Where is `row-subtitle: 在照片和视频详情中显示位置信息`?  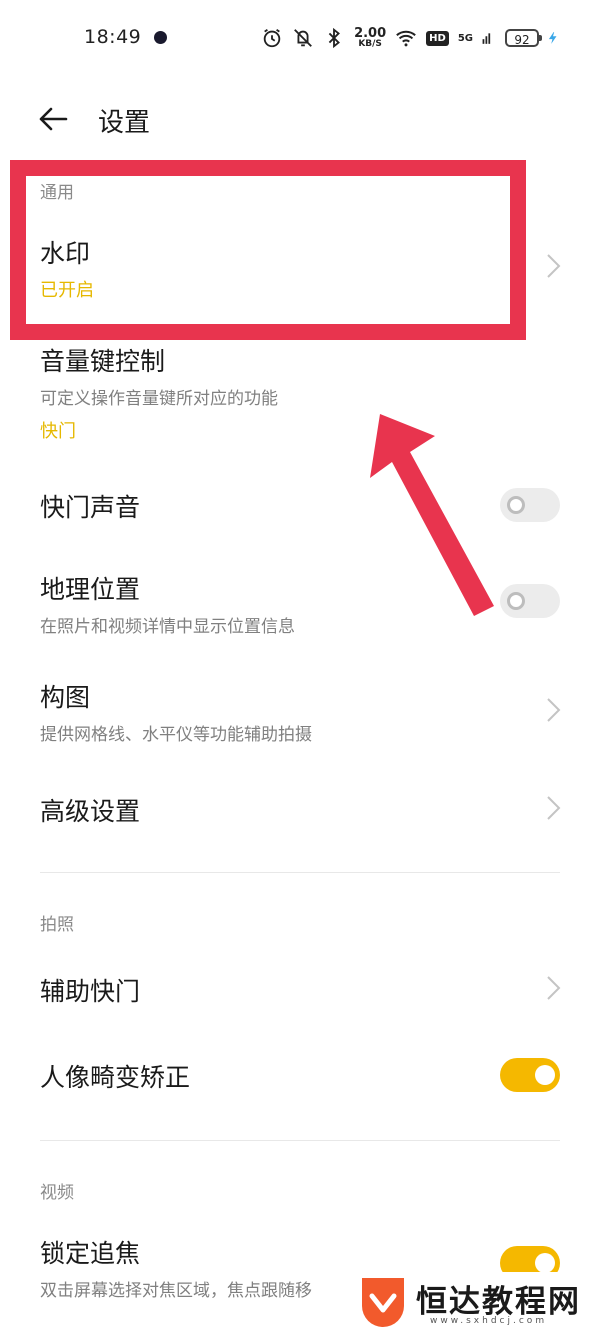
row-subtitle: 在照片和视频详情中显示位置信息 is located at coordinates (167, 627).